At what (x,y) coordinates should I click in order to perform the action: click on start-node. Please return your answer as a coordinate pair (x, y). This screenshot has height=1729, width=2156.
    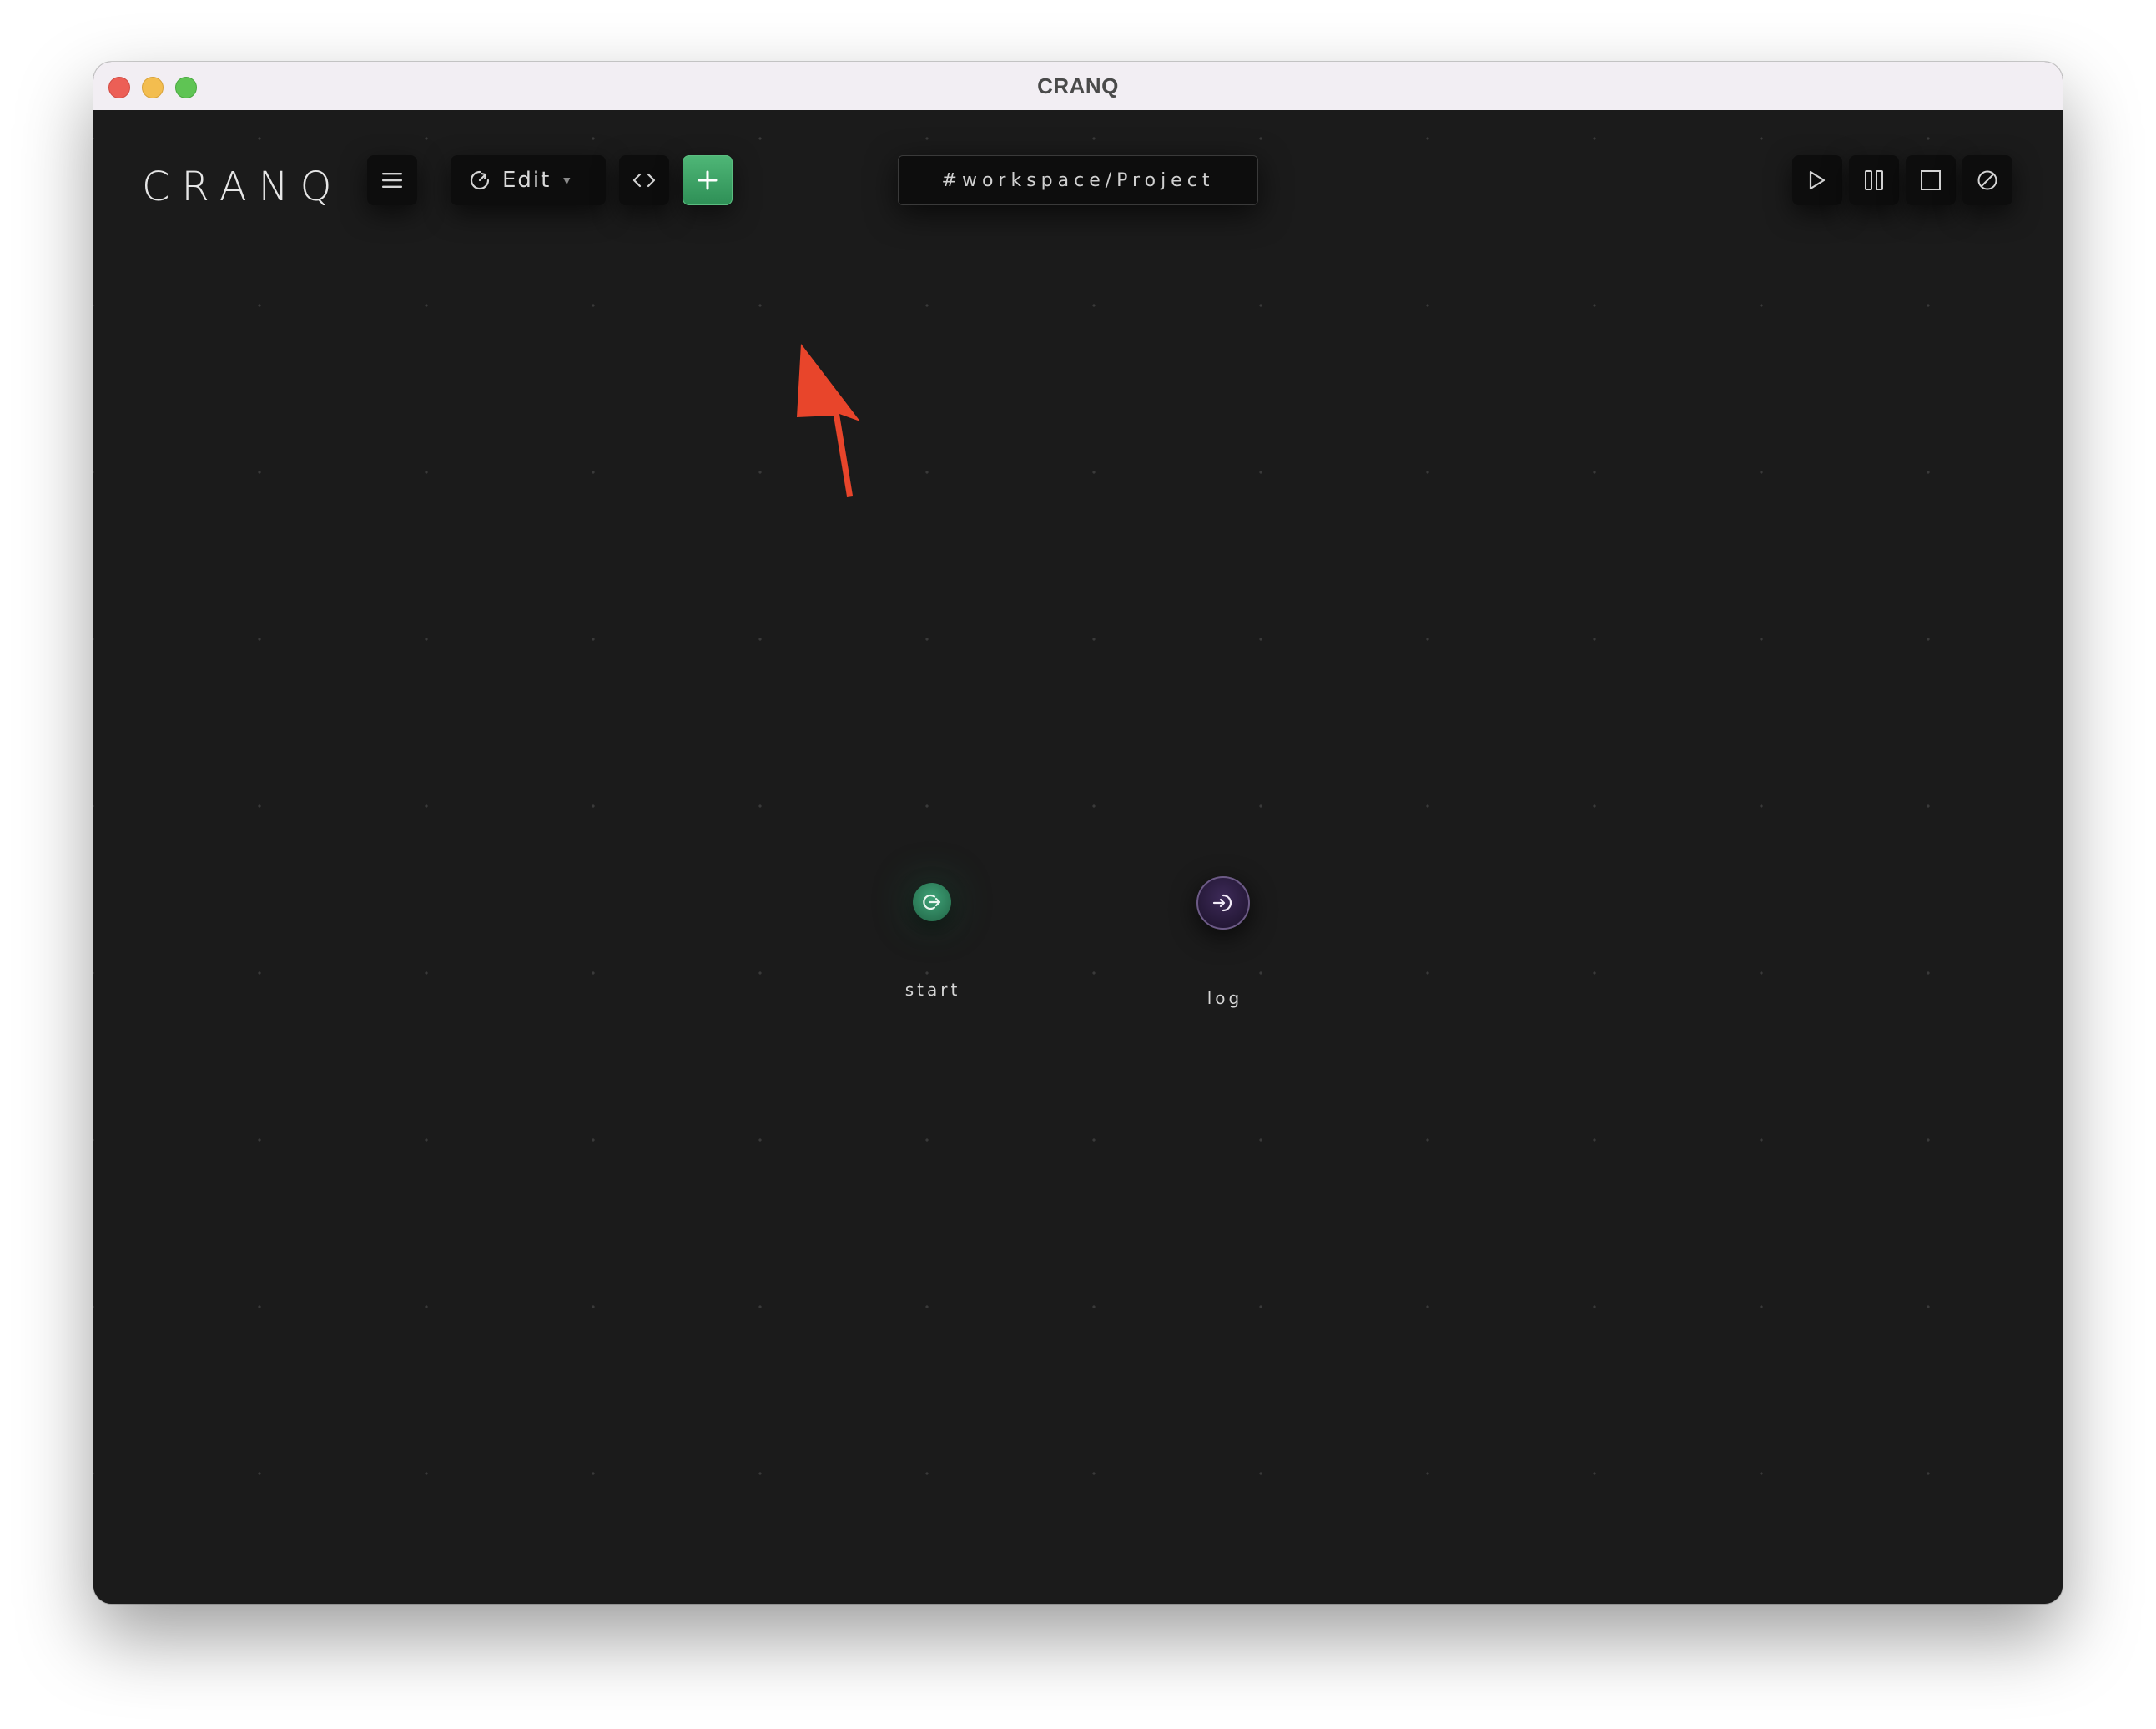
    Looking at the image, I should click on (932, 902).